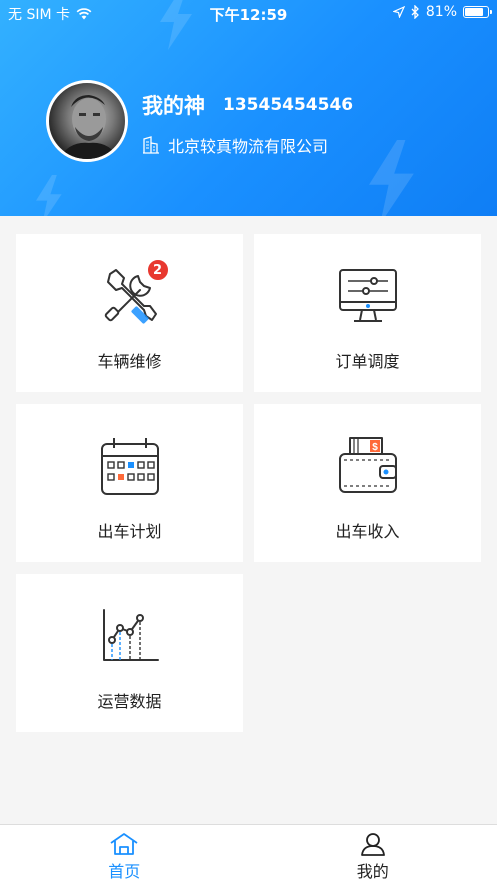 The image size is (497, 883). What do you see at coordinates (124, 844) in the screenshot?
I see `home-icon` at bounding box center [124, 844].